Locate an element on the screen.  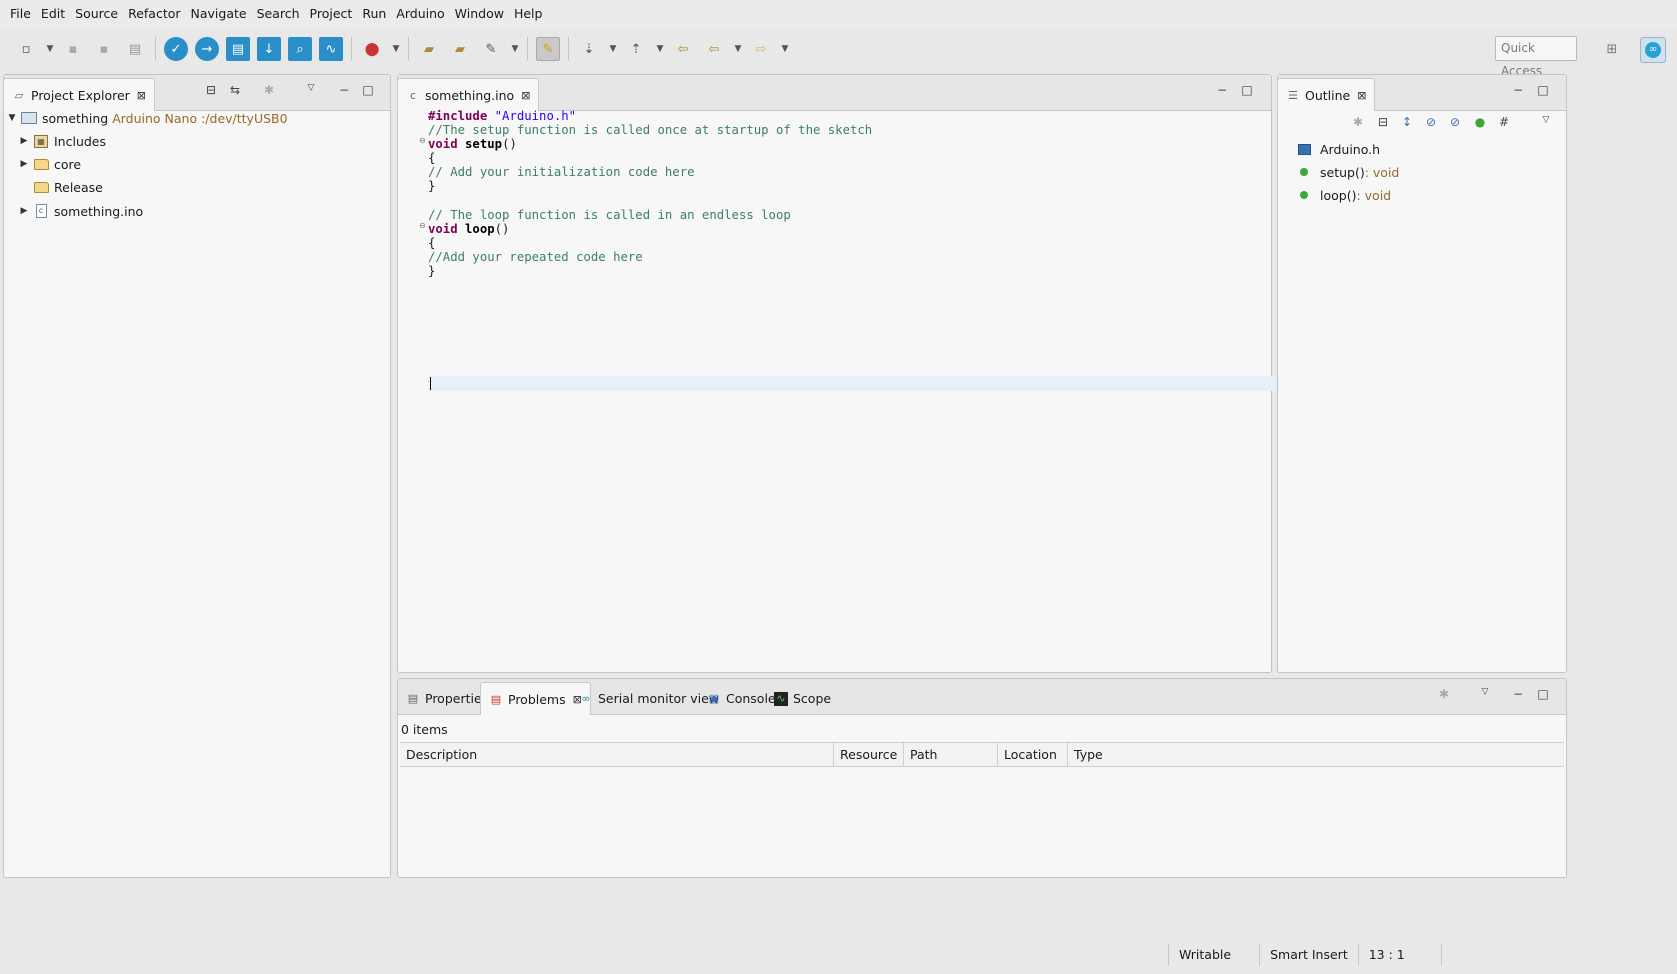
monitor-icon: ∿ is located at coordinates (331, 49).